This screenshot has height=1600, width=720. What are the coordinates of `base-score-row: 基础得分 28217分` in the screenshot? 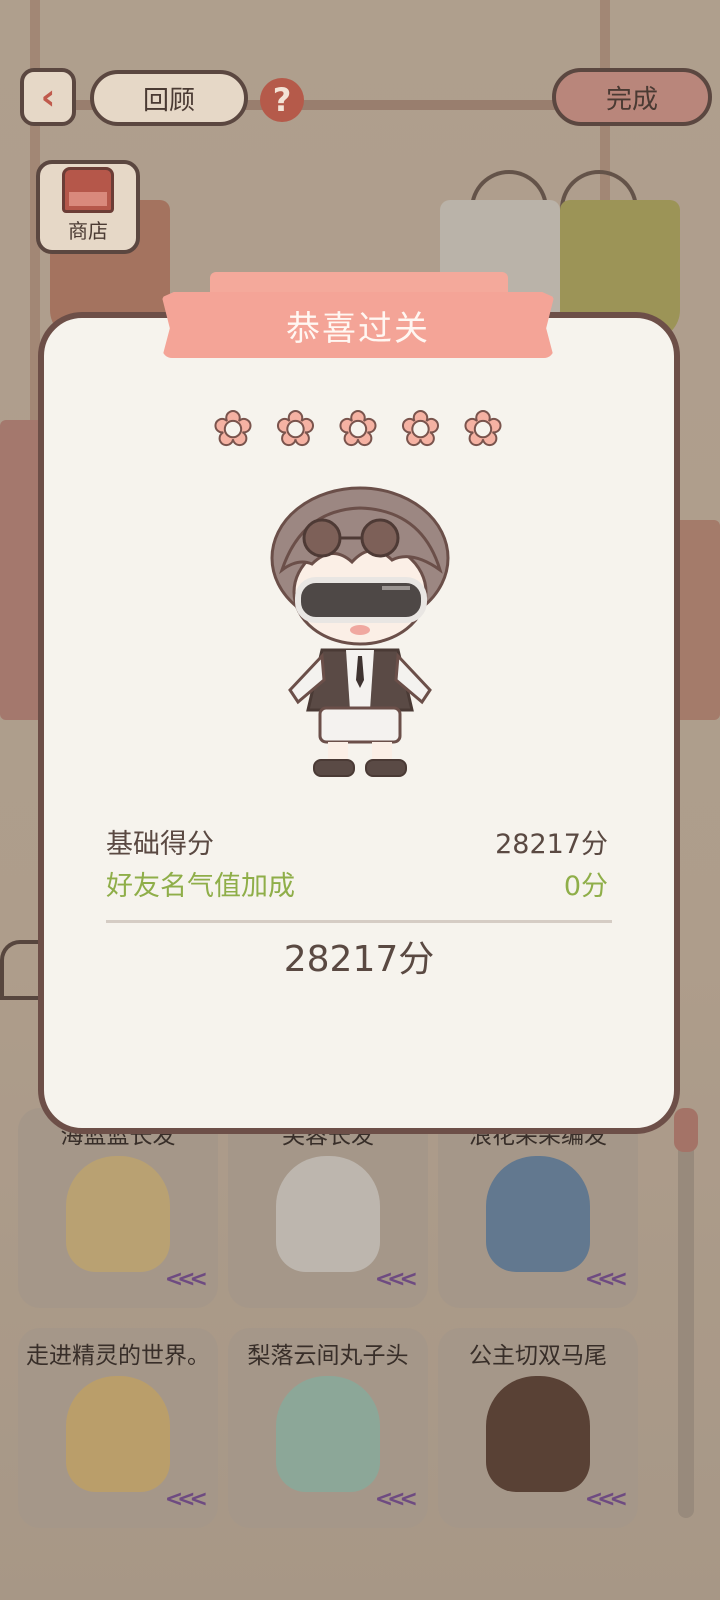 It's located at (357, 841).